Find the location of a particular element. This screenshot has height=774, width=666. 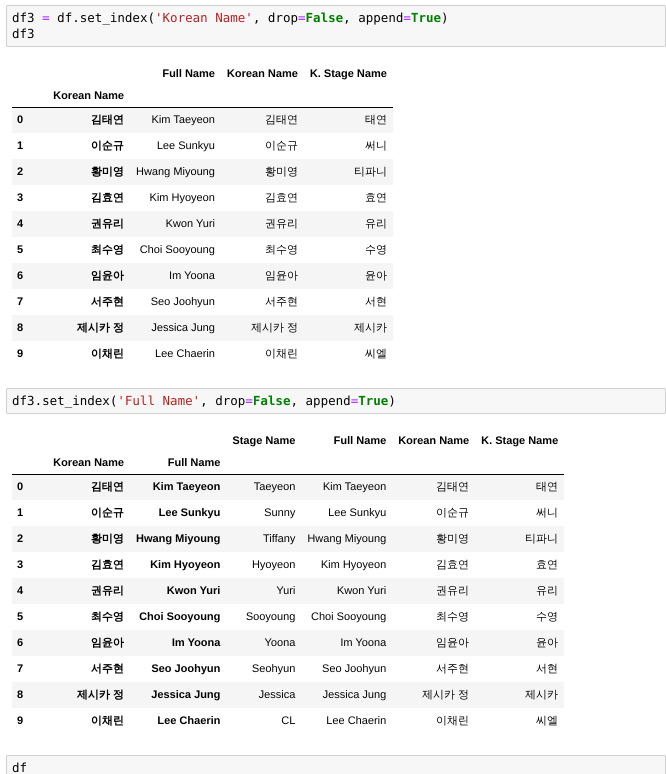

index-cell: Kim Hyoyeon is located at coordinates (178, 565).